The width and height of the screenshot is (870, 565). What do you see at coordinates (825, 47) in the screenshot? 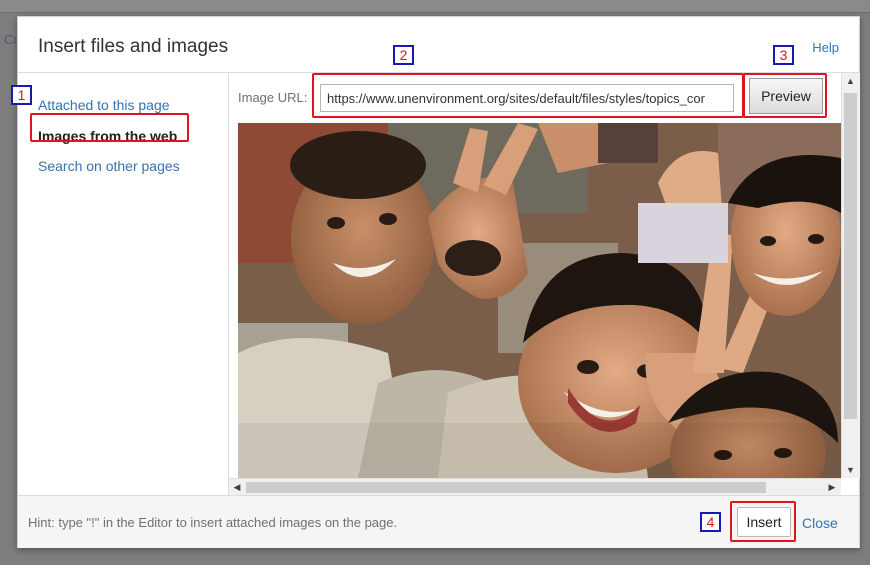
I see `help-link: Help` at bounding box center [825, 47].